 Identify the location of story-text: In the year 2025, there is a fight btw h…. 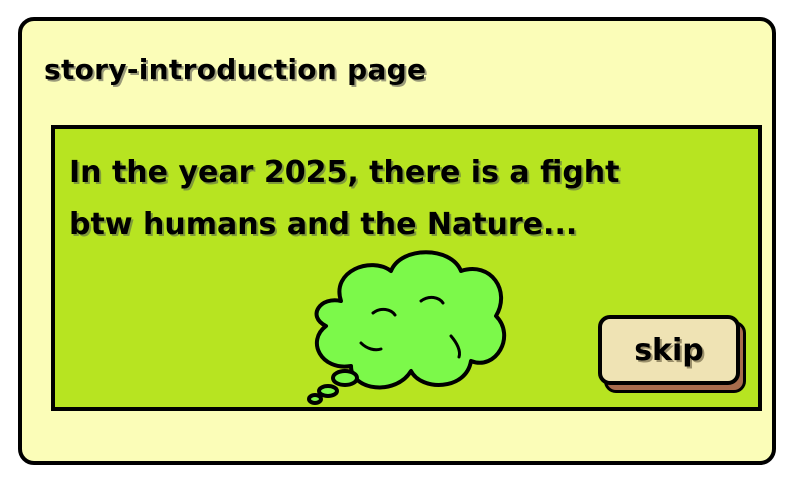
(344, 198).